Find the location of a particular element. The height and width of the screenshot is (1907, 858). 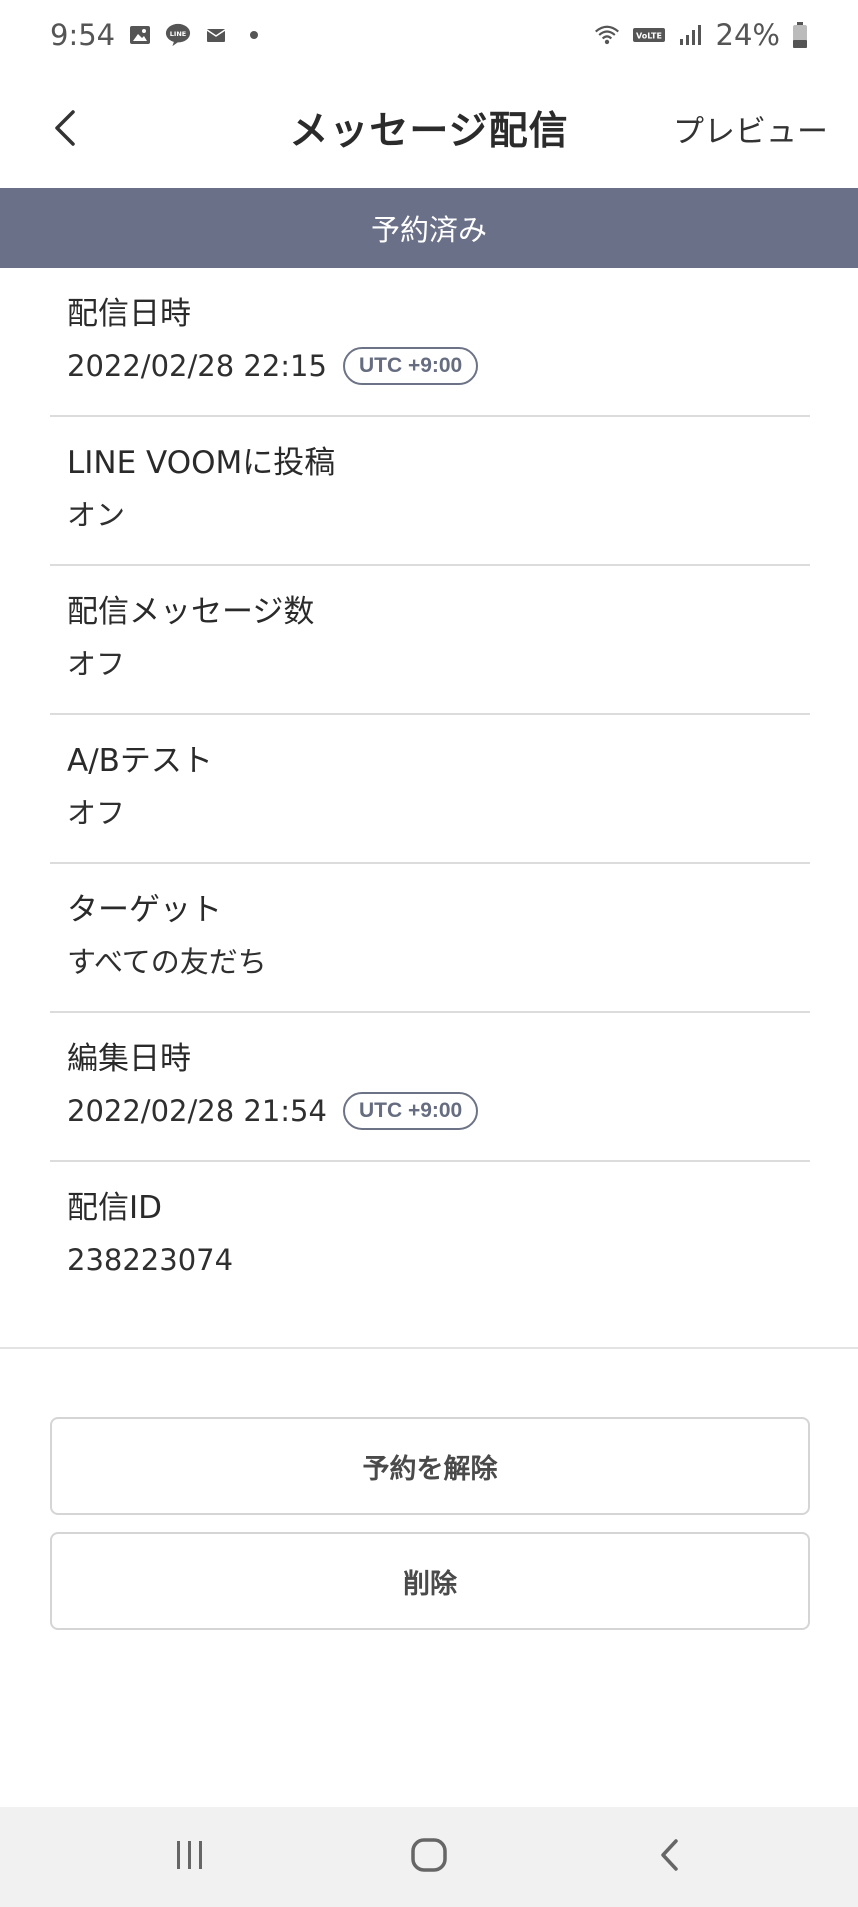

battery-percentage: 24% is located at coordinates (747, 35).